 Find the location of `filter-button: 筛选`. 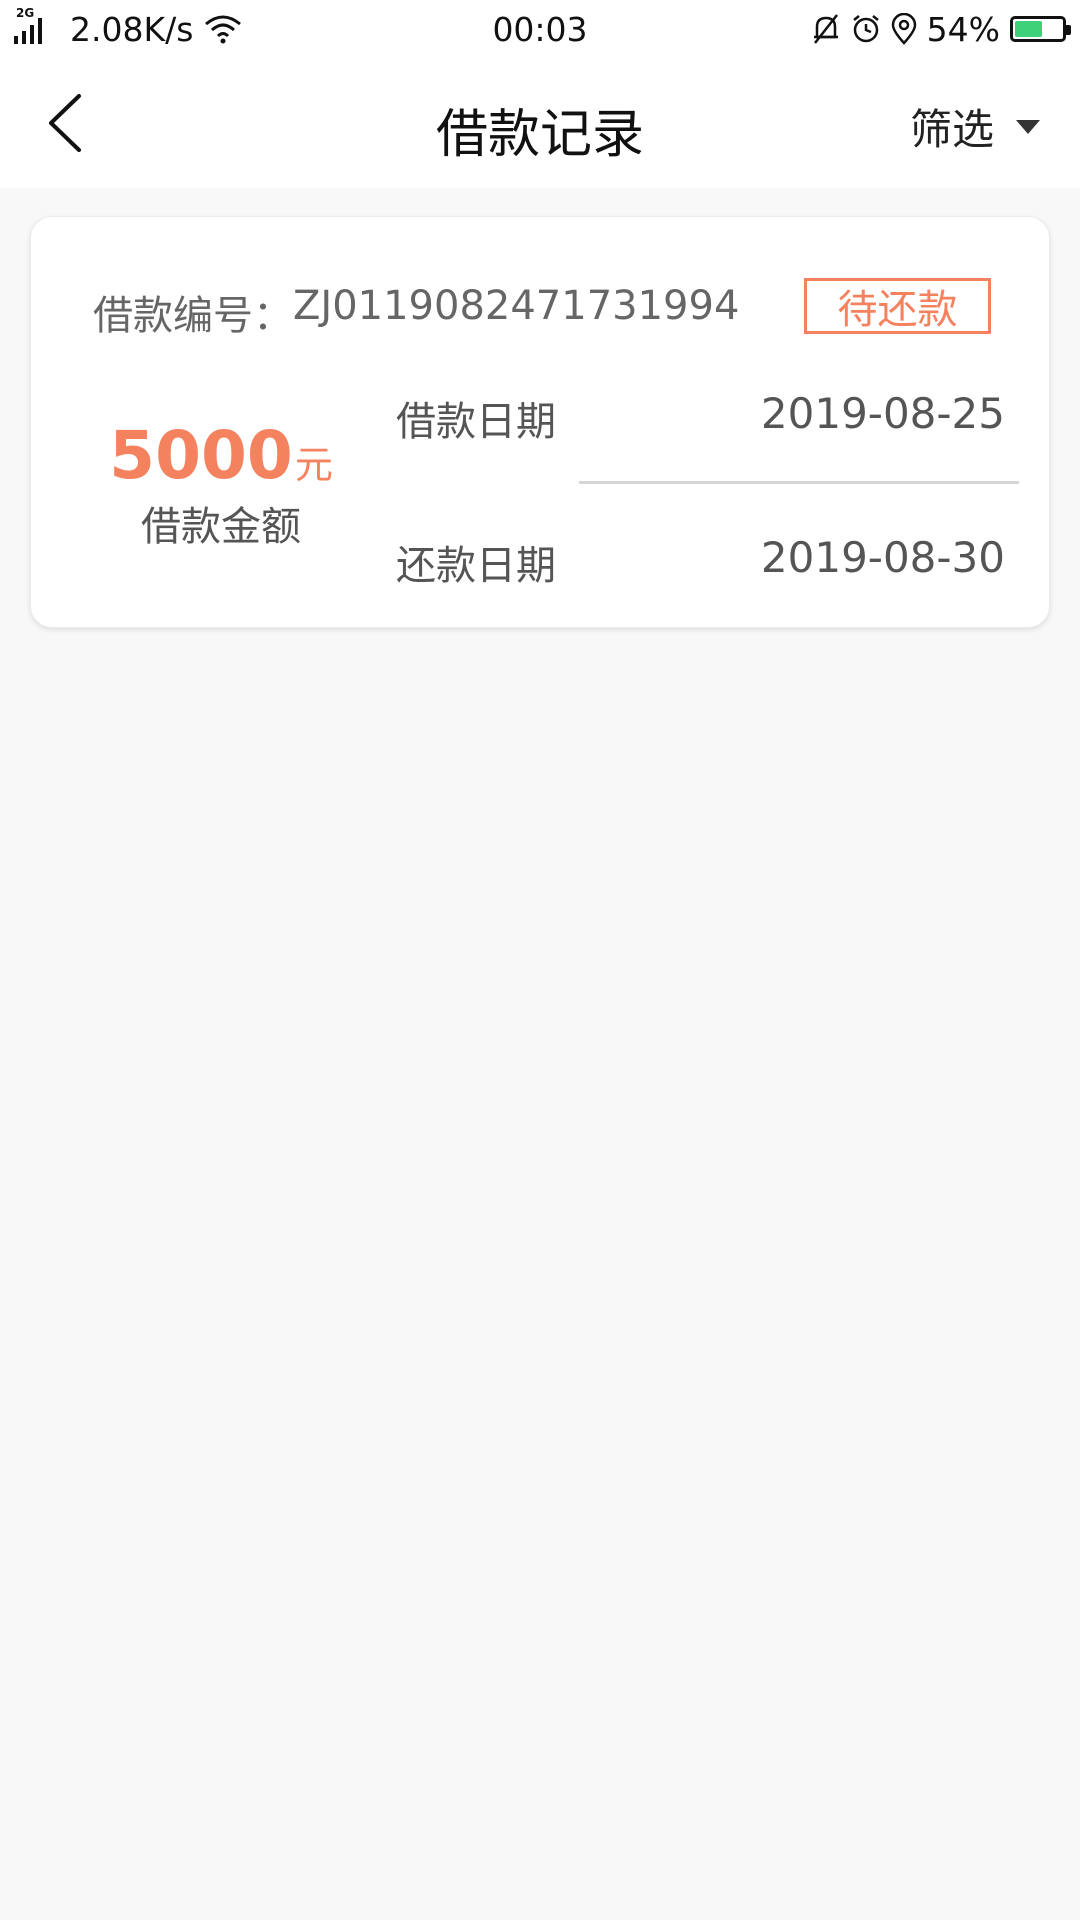

filter-button: 筛选 is located at coordinates (975, 126).